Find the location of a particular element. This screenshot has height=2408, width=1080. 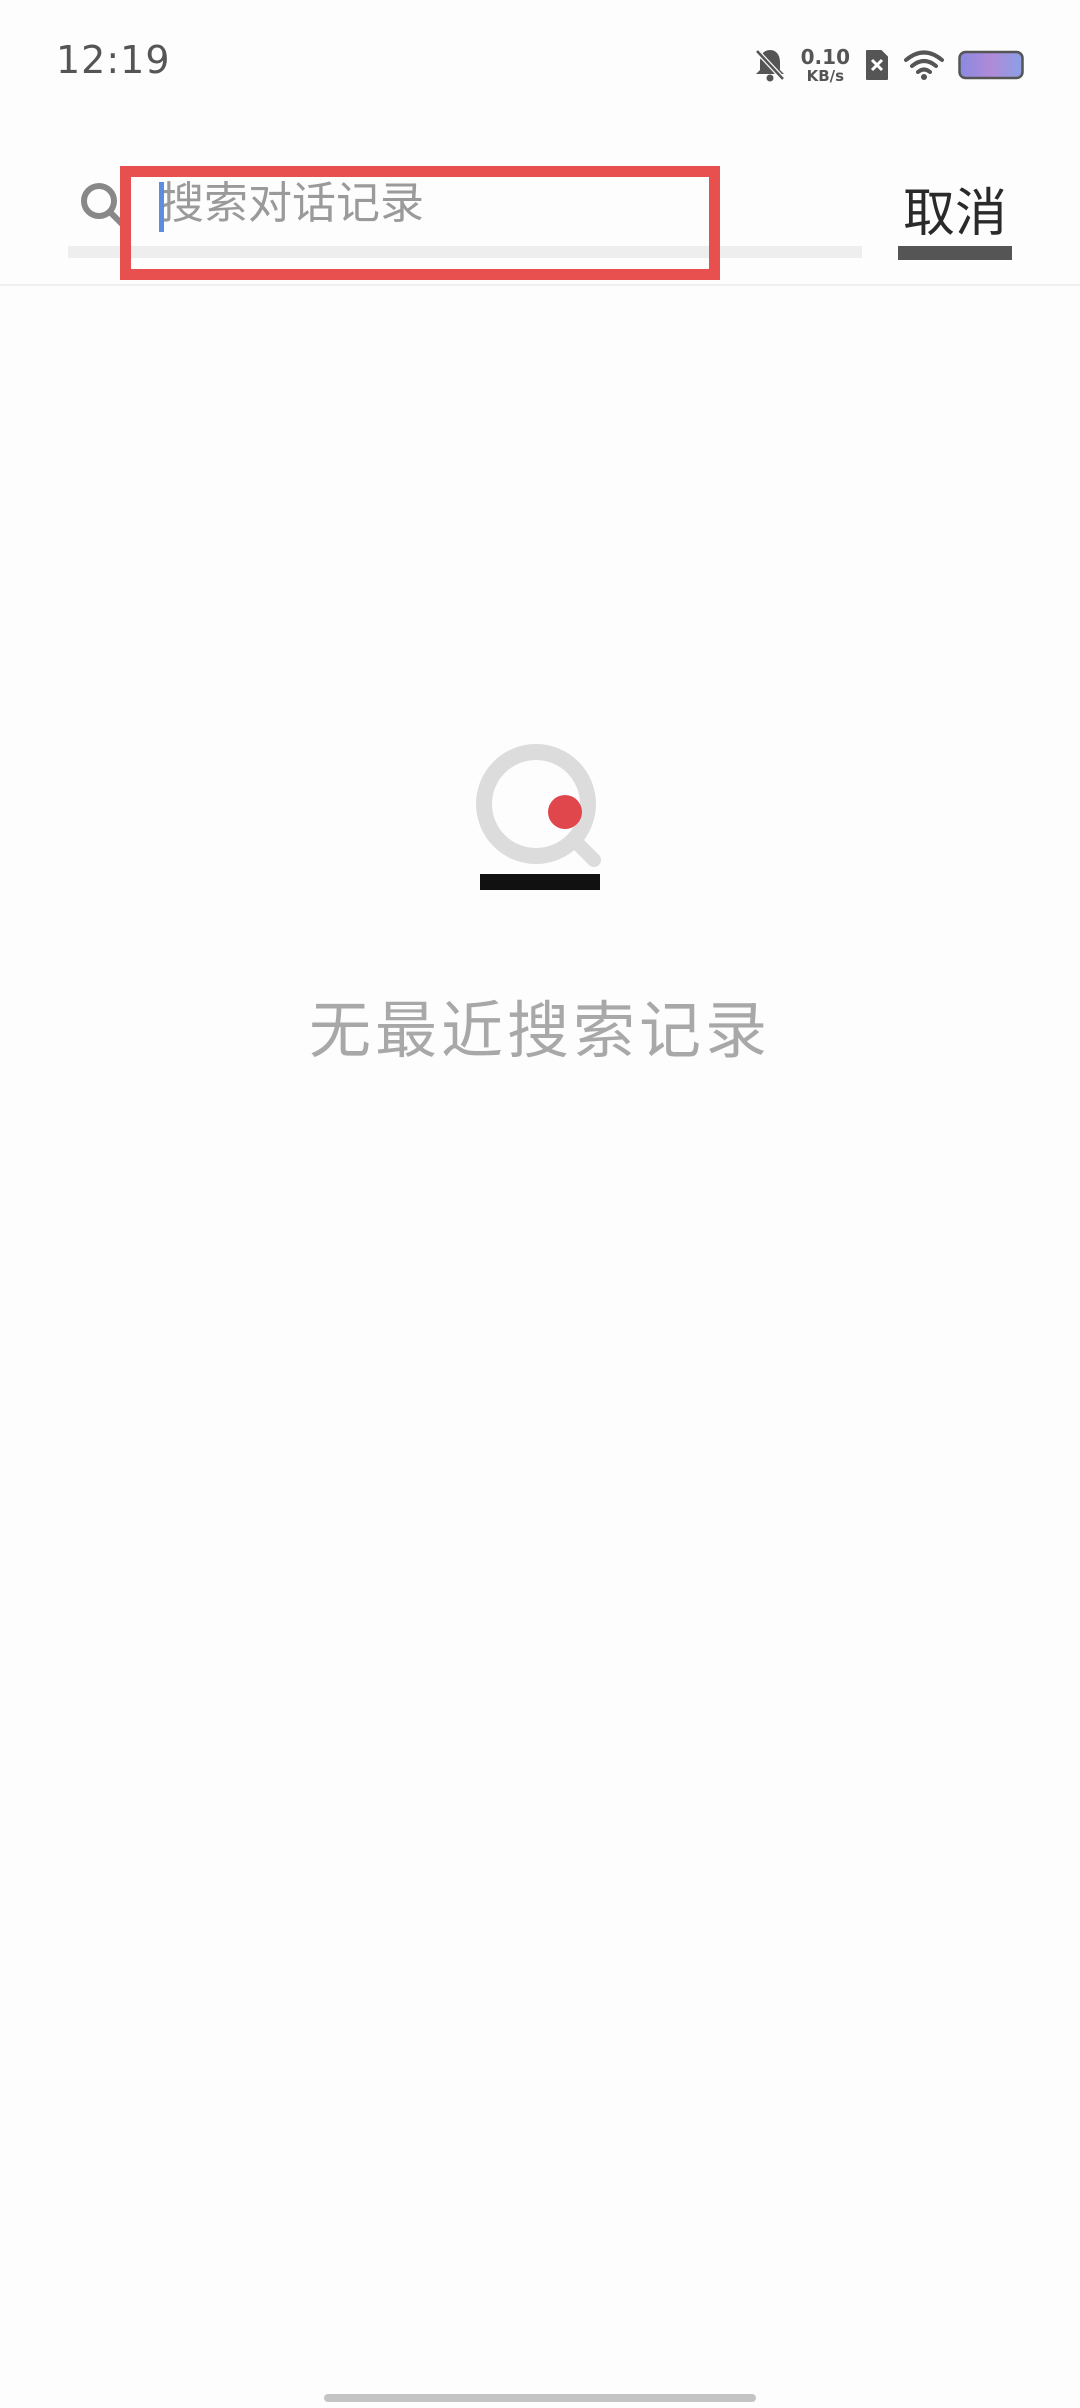

empty-state: 无最近搜索记录 is located at coordinates (540, 905).